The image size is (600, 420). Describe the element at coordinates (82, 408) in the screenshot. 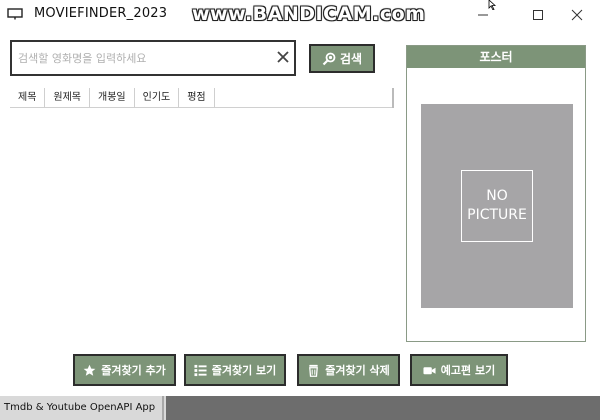

I see `status-text: Tmdb & Youtube OpenAPI App` at that location.